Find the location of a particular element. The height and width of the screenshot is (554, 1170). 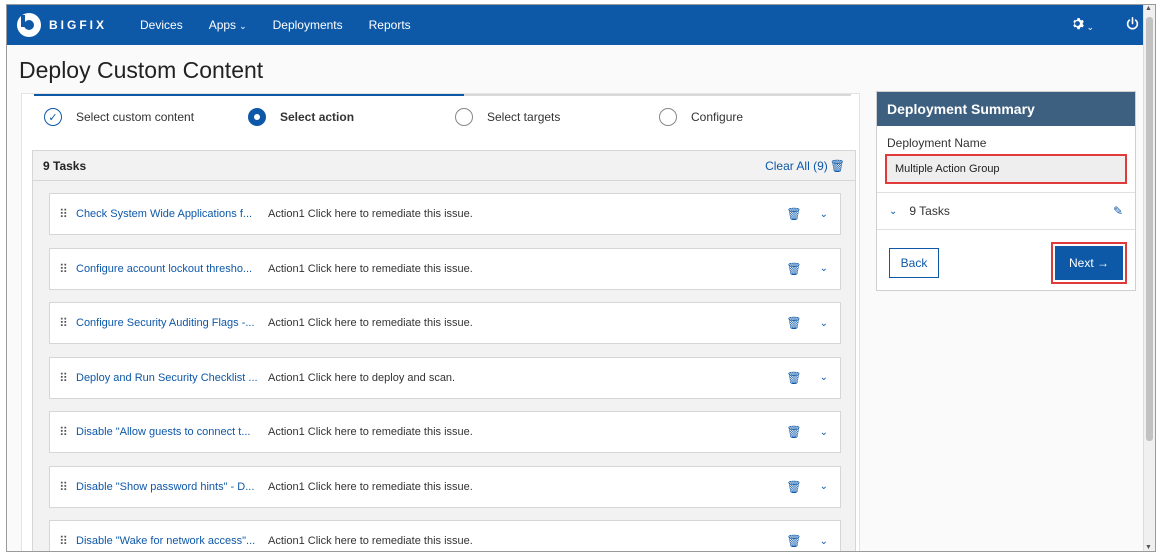

summary-tasks-row: ⌄ 9 Tasks ✎ is located at coordinates (1006, 211).